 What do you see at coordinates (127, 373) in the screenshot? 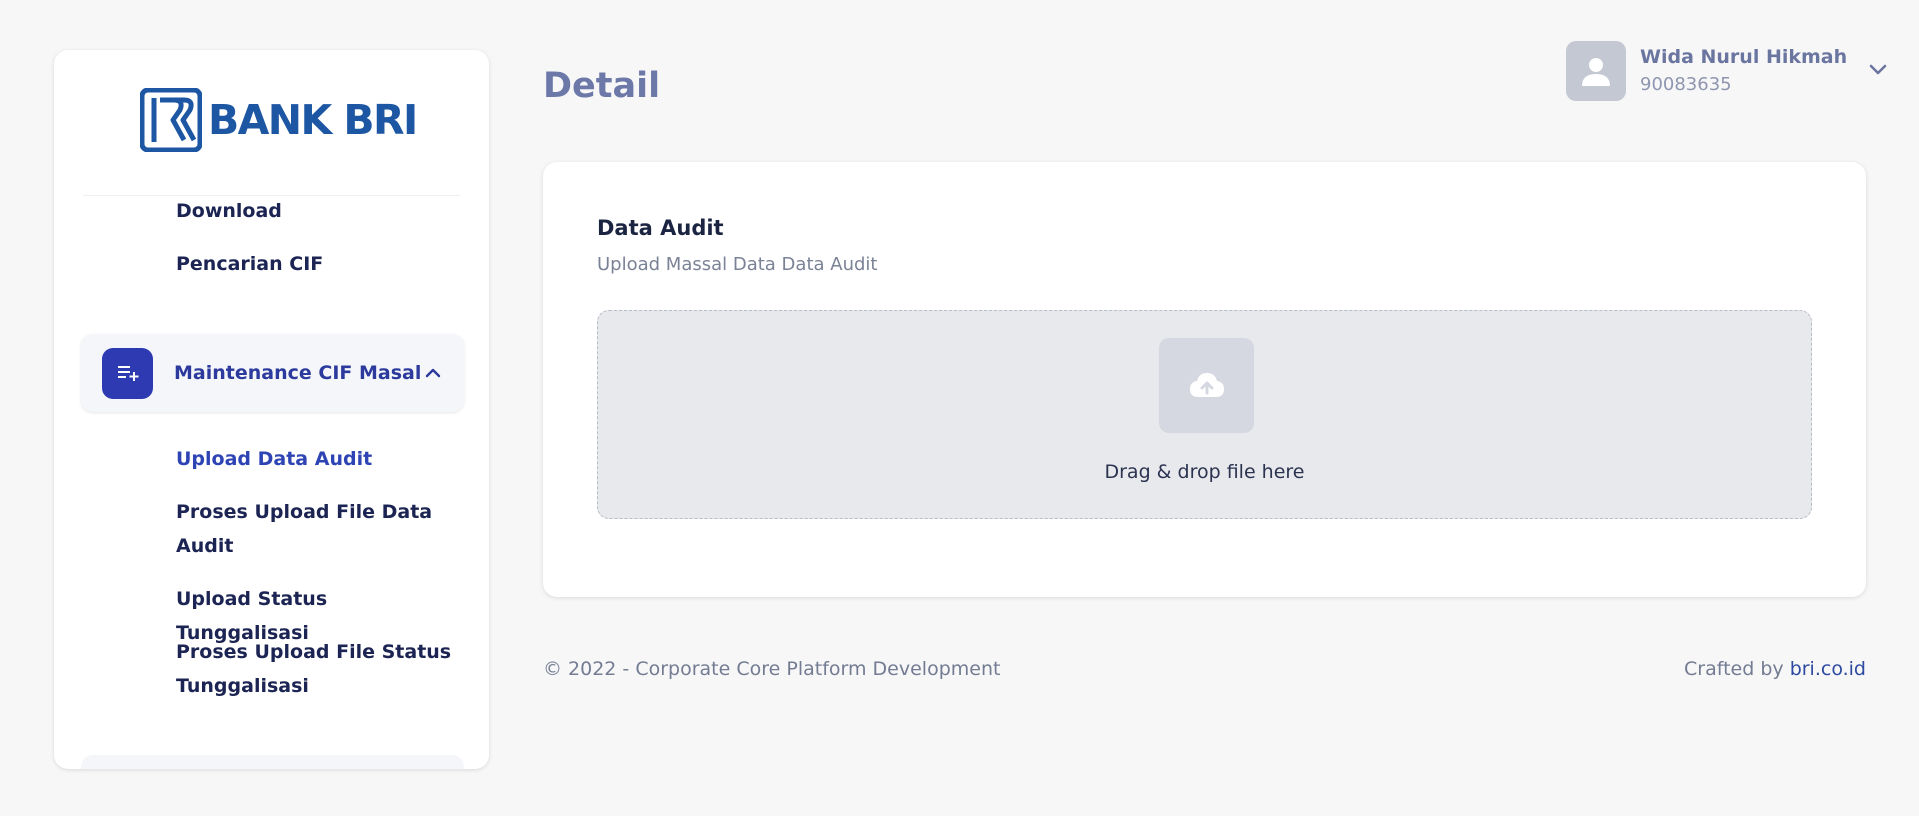
I see `list-add-icon` at bounding box center [127, 373].